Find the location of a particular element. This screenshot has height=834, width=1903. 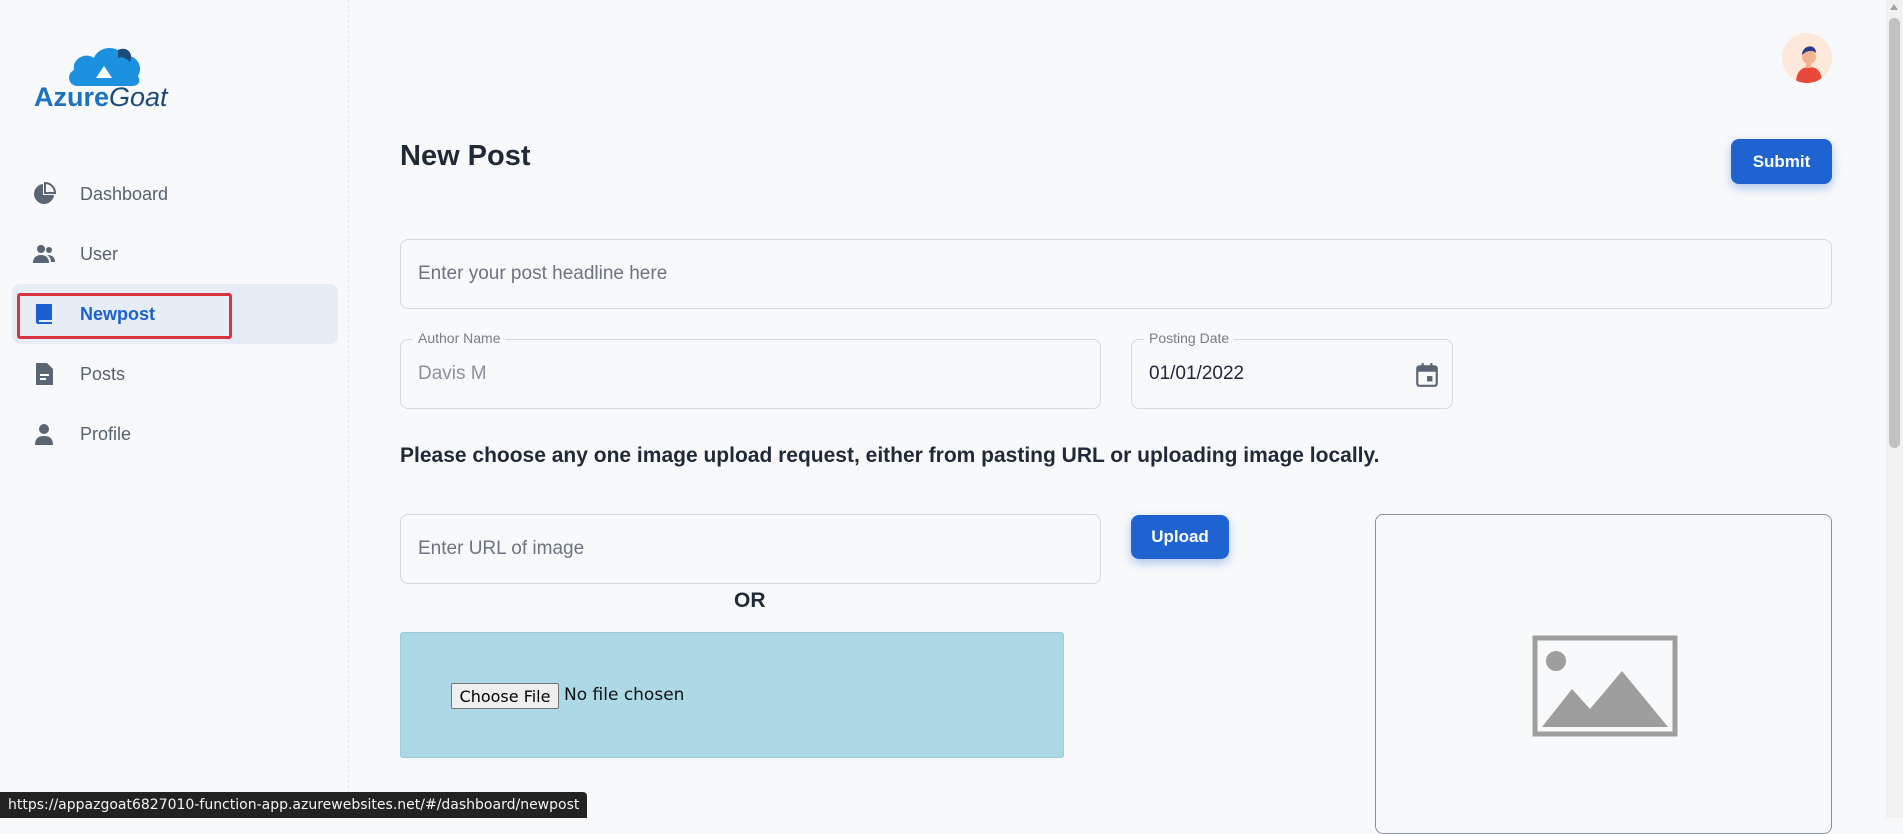

headline-field is located at coordinates (1116, 274).